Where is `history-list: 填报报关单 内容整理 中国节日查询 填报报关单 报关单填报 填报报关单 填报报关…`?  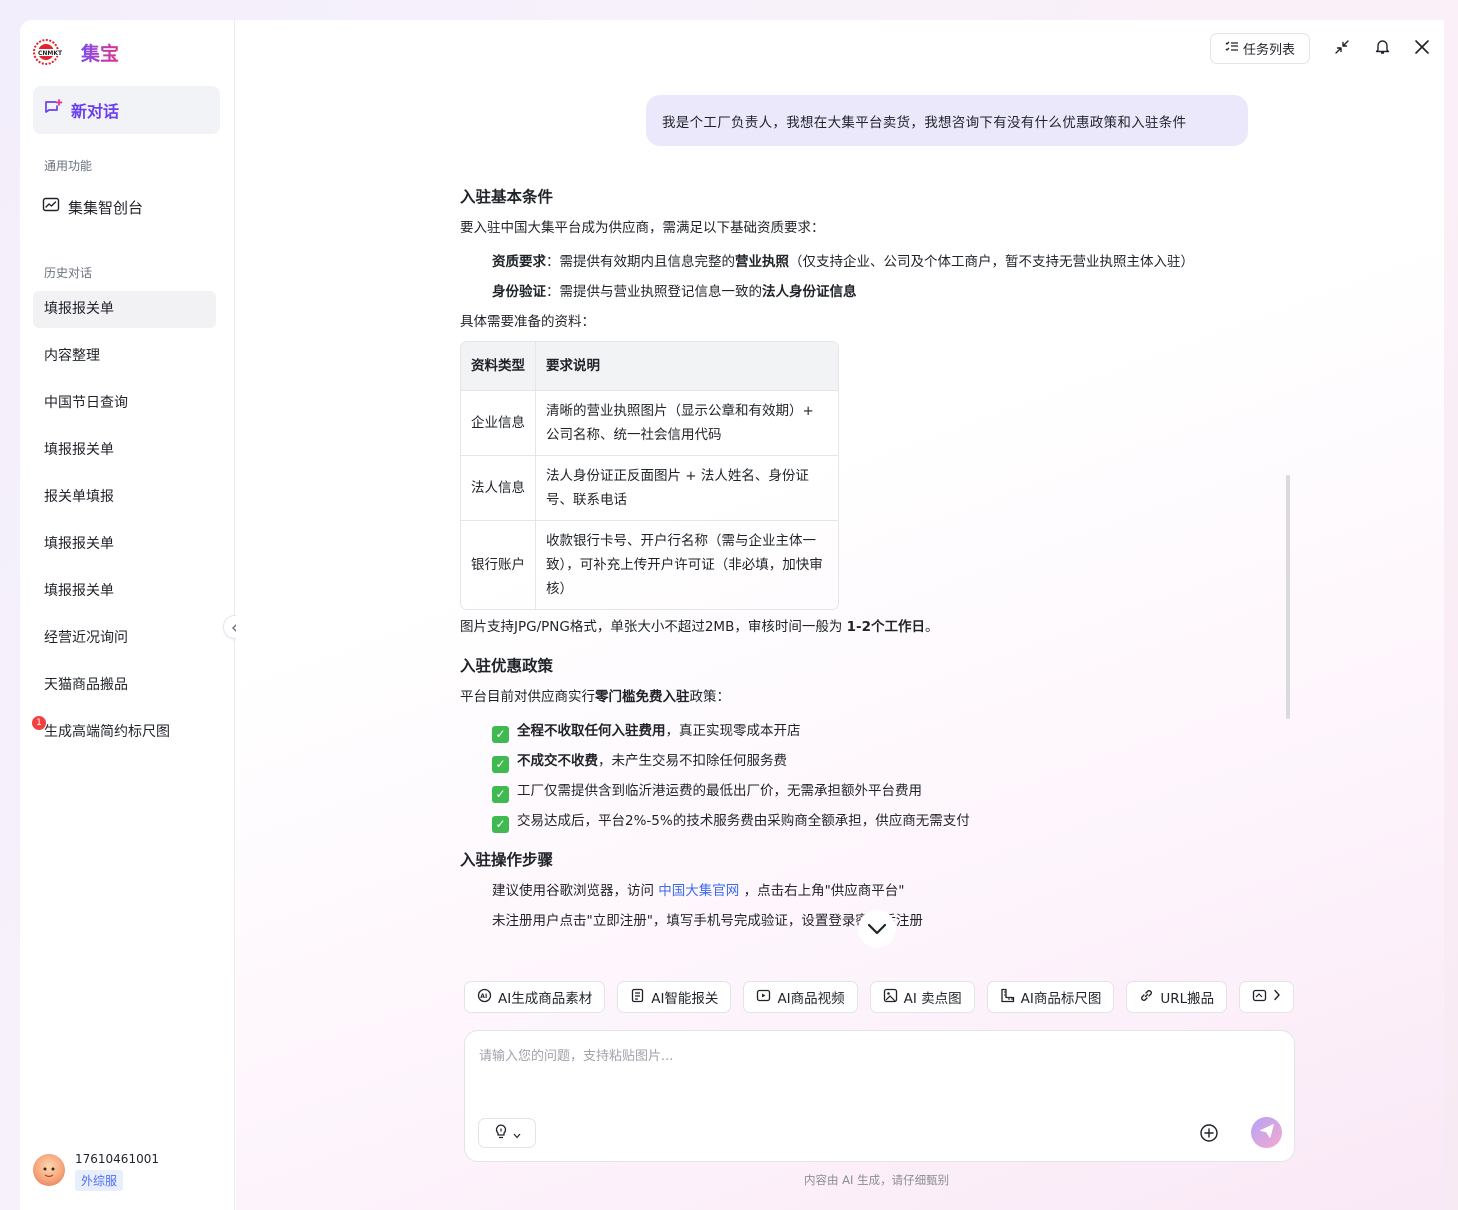 history-list: 填报报关单 内容整理 中国节日查询 填报报关单 报关单填报 填报报关单 填报报关… is located at coordinates (124, 526).